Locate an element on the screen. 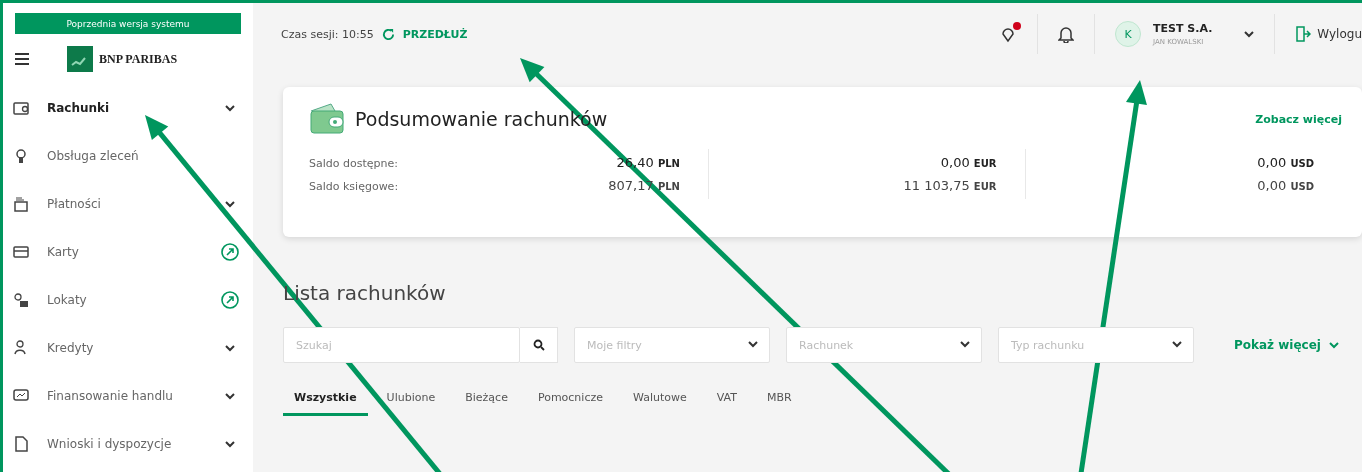 The height and width of the screenshot is (472, 1362). logout-button: Wylogu is located at coordinates (1328, 34).